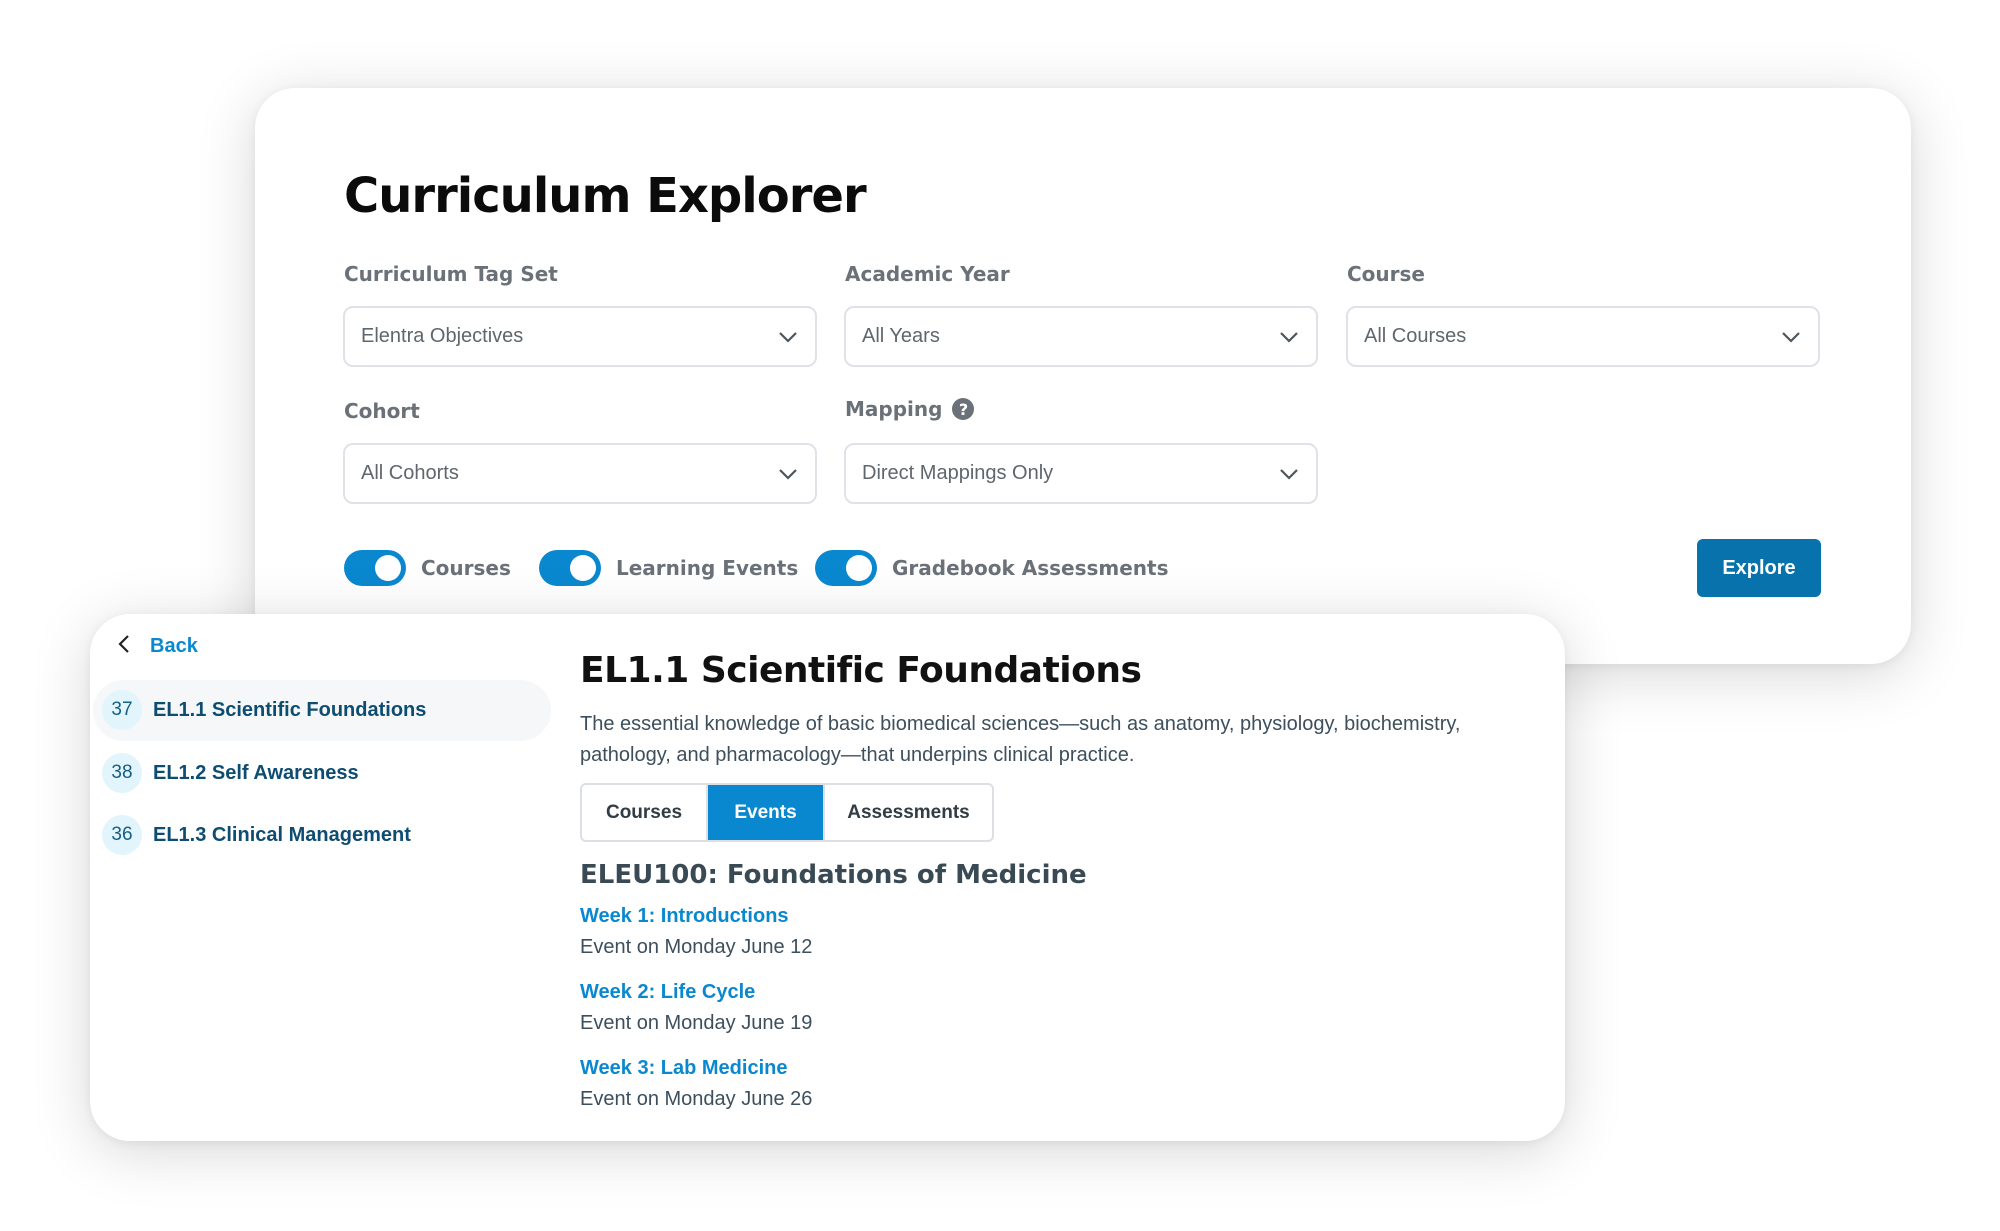  Describe the element at coordinates (963, 409) in the screenshot. I see `question-circle-icon: ?` at that location.